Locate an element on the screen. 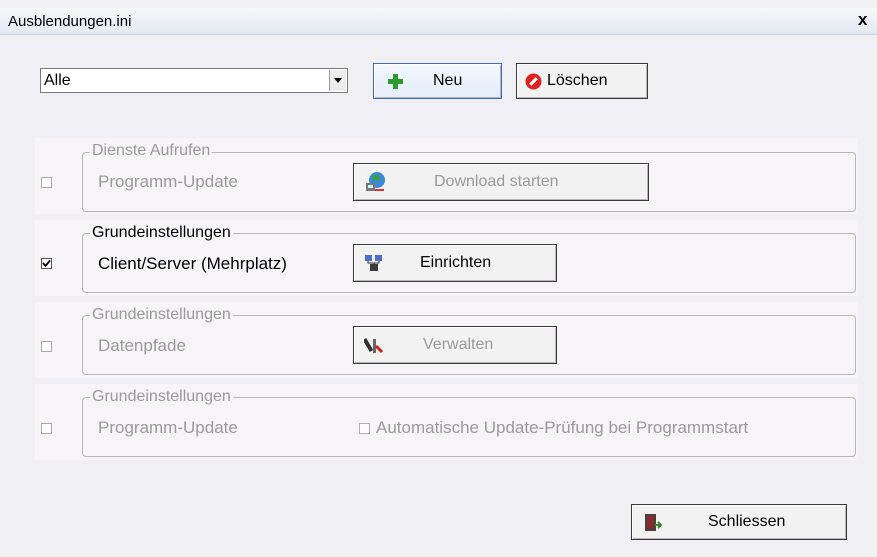 The height and width of the screenshot is (557, 877). close-window-button: x is located at coordinates (862, 20).